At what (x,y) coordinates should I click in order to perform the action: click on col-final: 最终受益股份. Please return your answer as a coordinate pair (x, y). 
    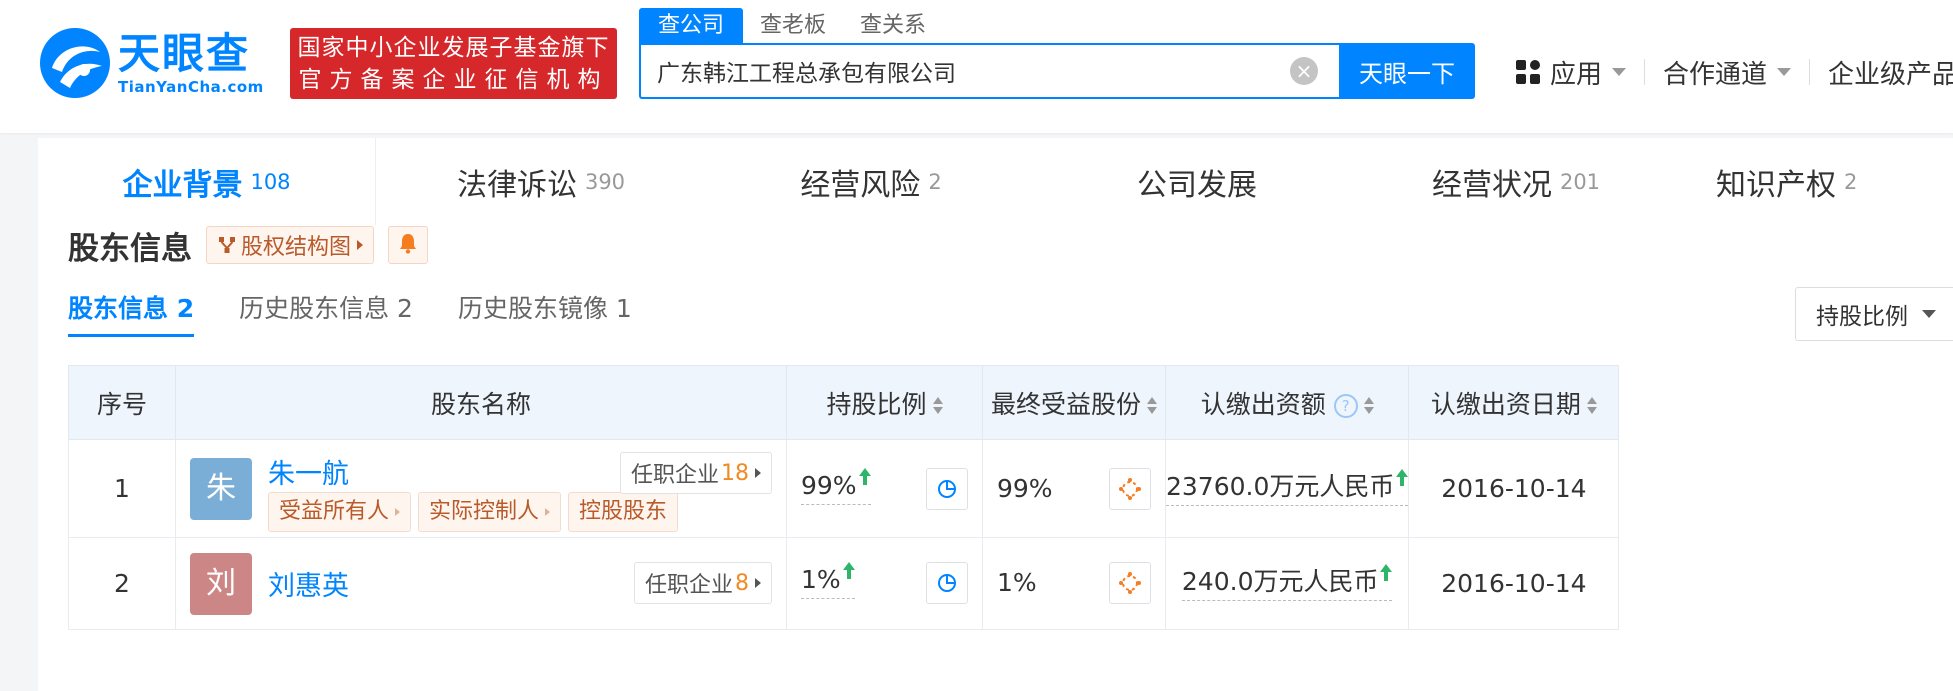
    Looking at the image, I should click on (1074, 402).